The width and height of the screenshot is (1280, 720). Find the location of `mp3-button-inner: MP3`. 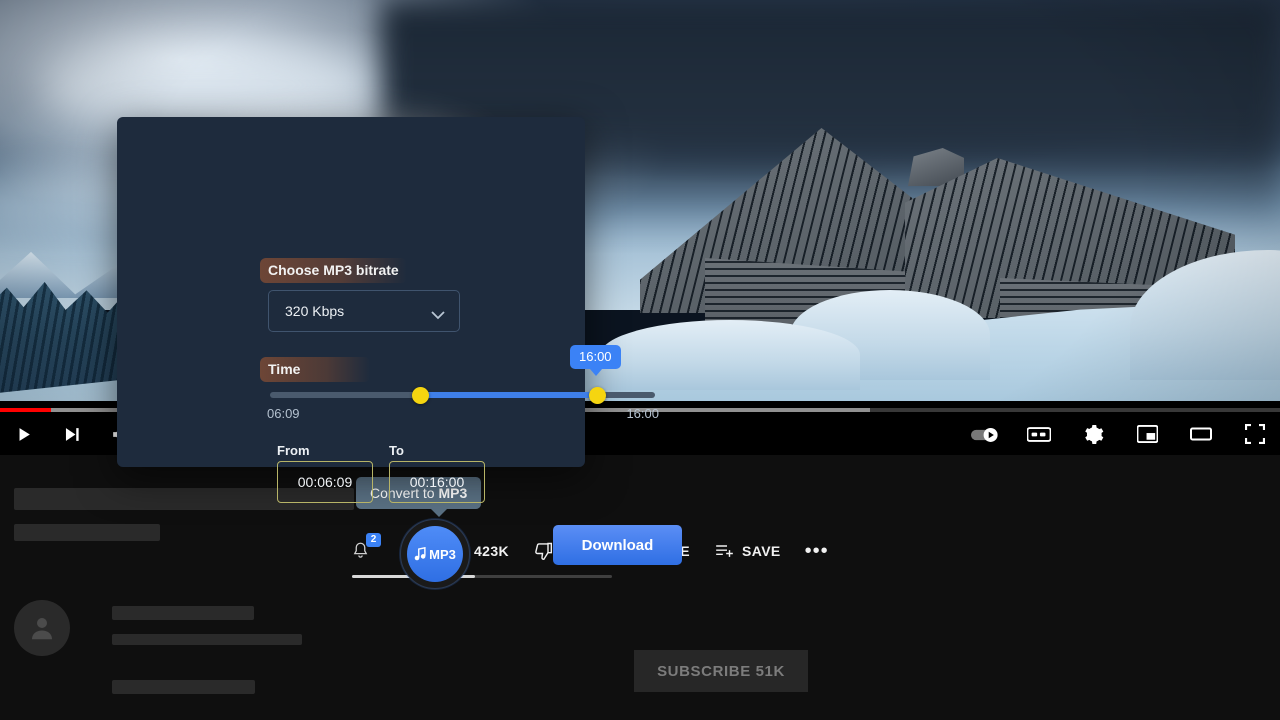

mp3-button-inner: MP3 is located at coordinates (435, 554).